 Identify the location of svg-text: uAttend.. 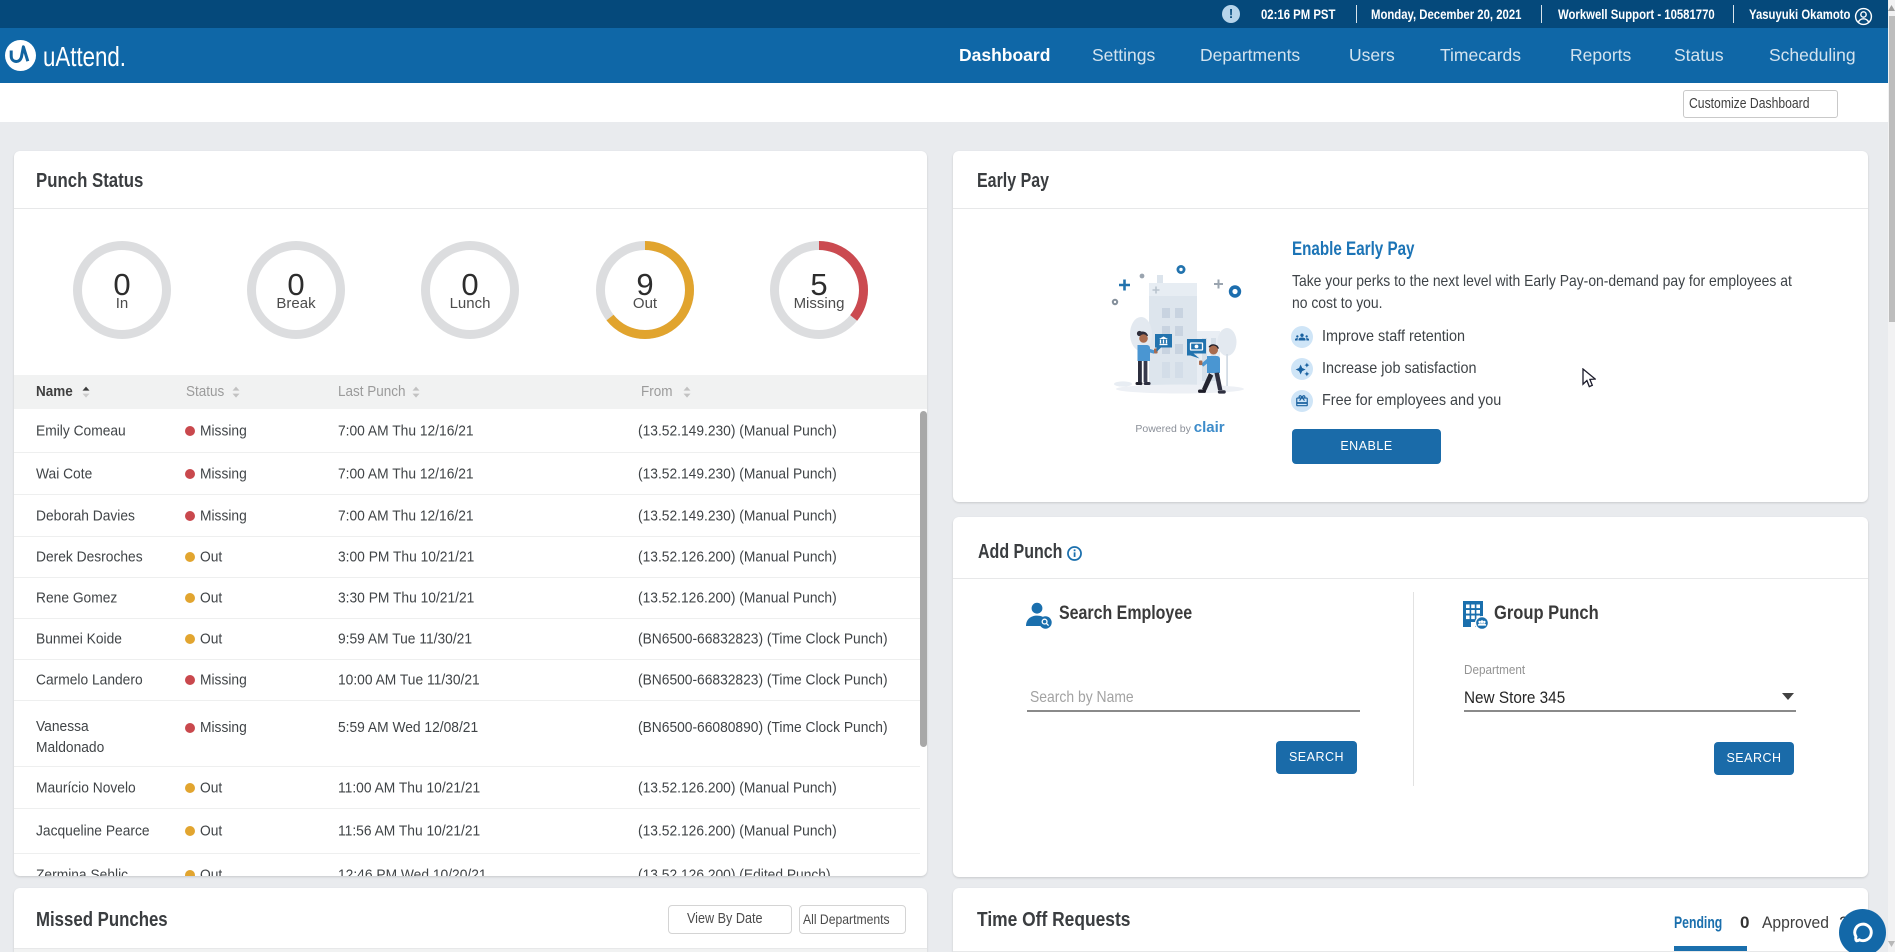
(84, 57).